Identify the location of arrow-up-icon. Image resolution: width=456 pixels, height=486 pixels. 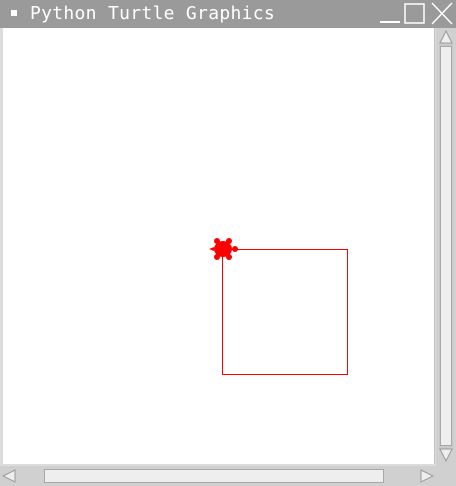
(446, 37).